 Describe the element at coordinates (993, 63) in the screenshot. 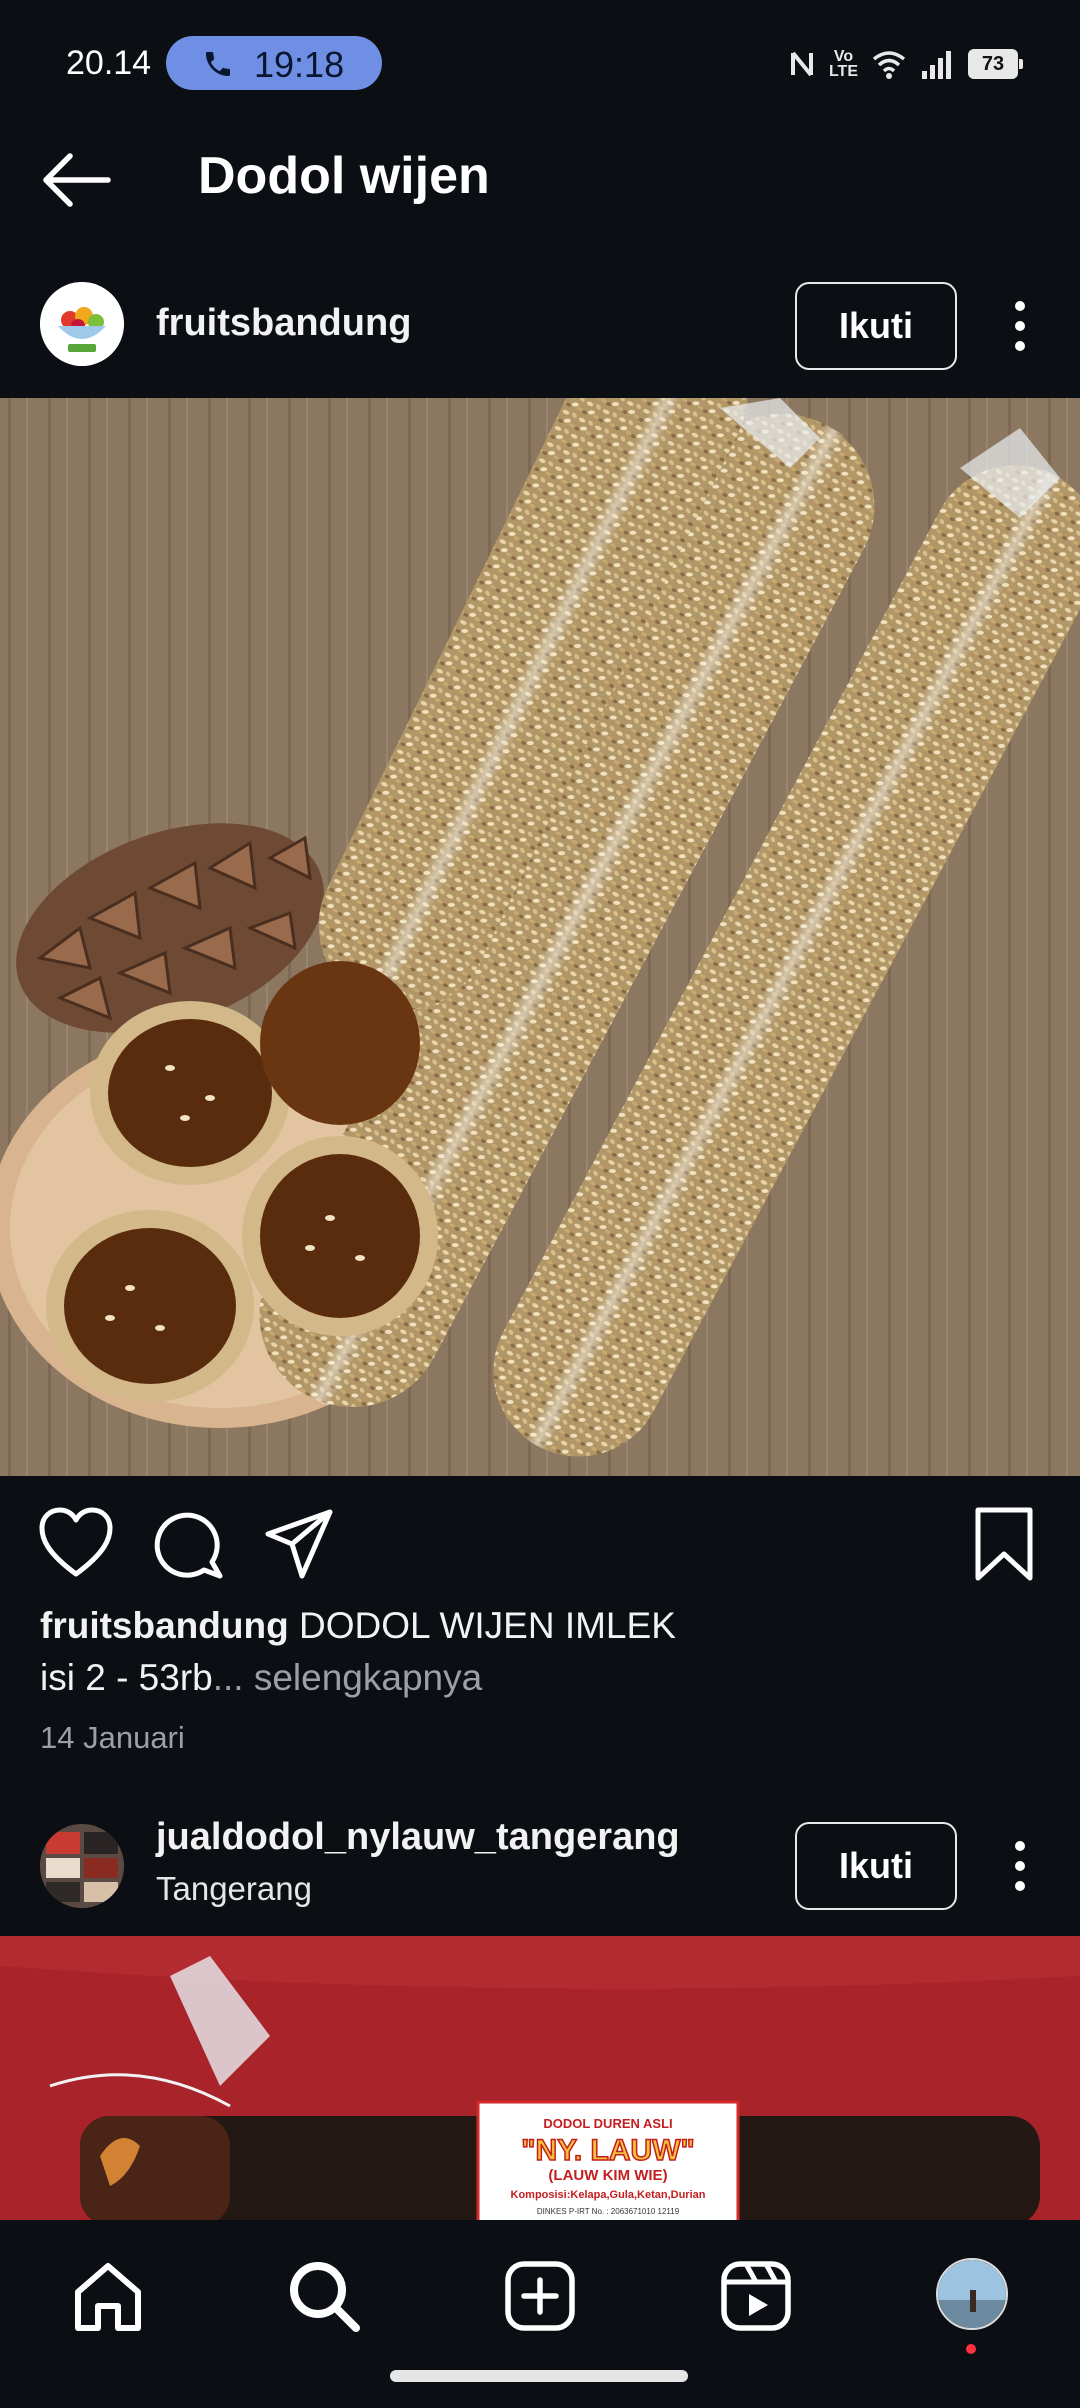

I see `battery-level: 73` at that location.